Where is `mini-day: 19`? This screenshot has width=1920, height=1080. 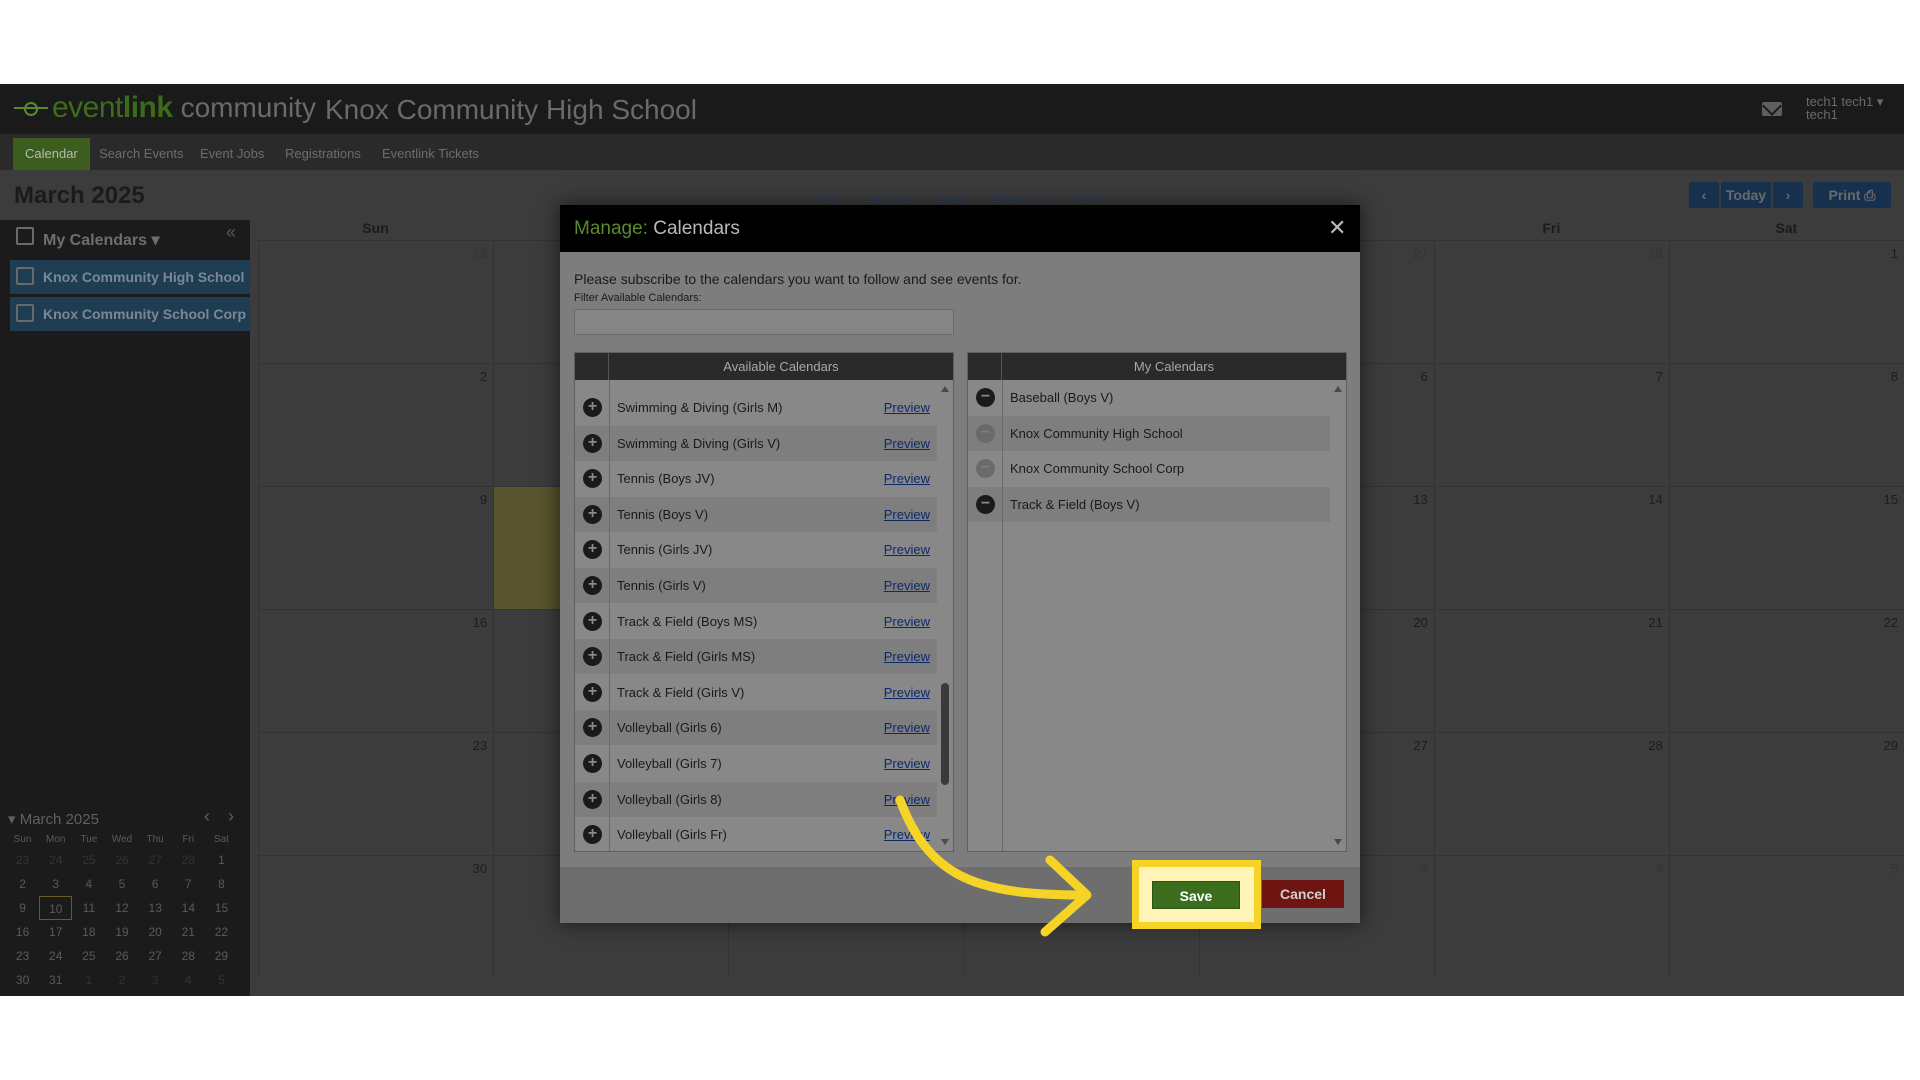
mini-day: 19 is located at coordinates (121, 932).